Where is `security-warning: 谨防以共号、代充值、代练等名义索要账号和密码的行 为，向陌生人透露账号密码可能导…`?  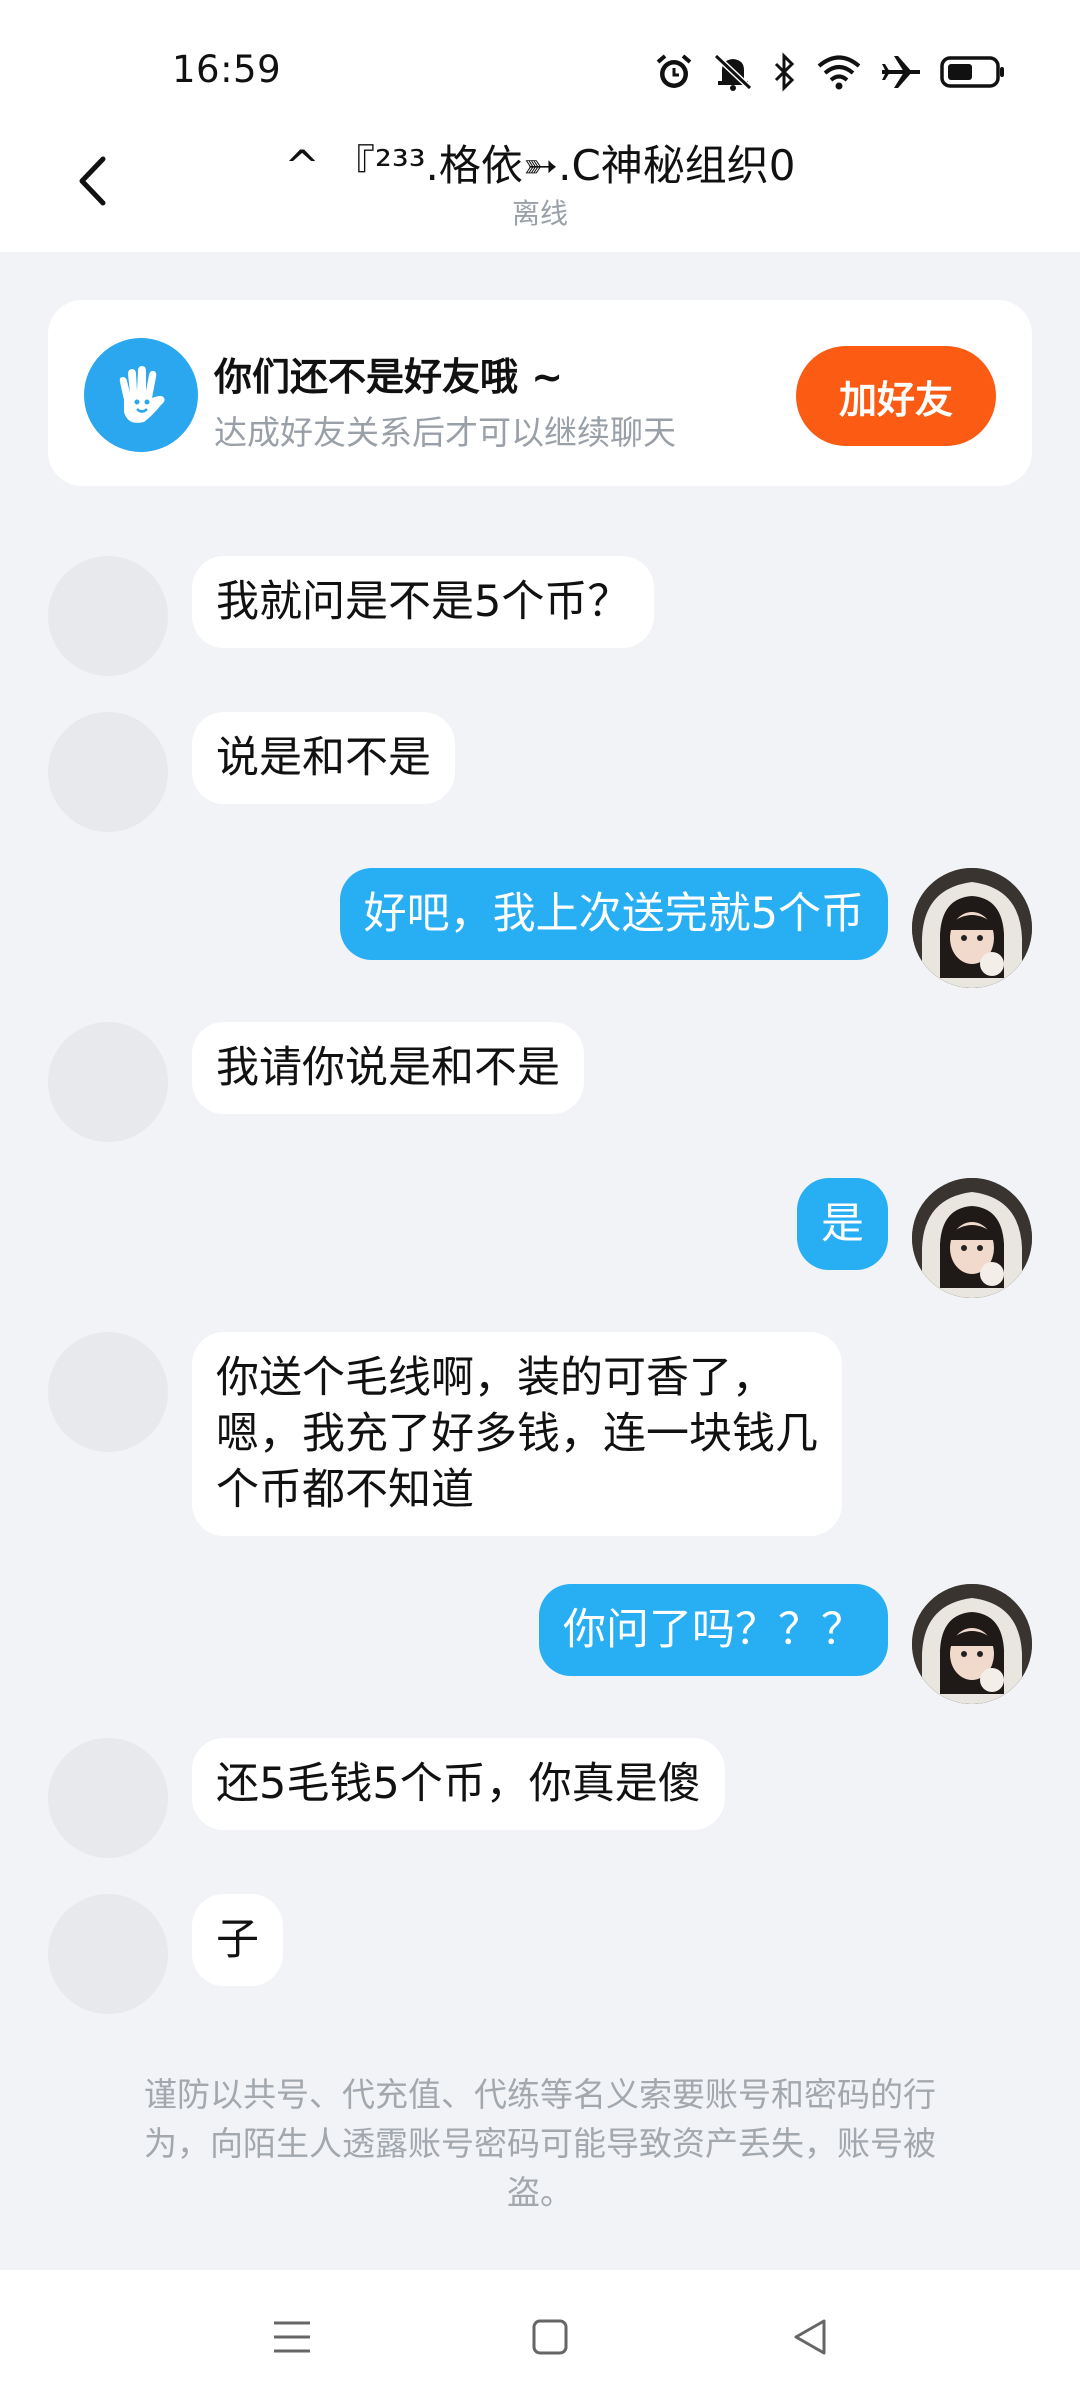
security-warning: 谨防以共号、代充值、代练等名义索要账号和密码的行 为，向陌生人透露账号密码可能导… is located at coordinates (540, 2143).